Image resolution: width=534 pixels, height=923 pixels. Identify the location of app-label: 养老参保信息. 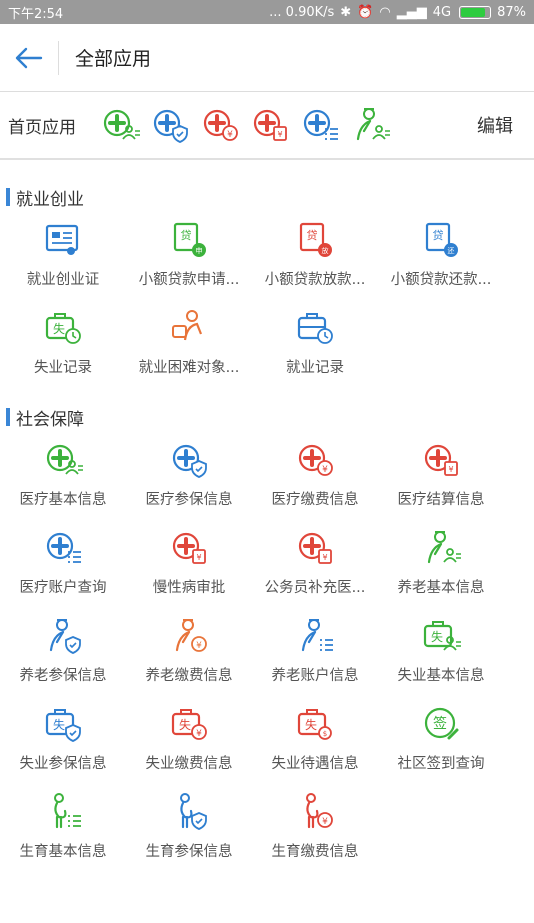
(63, 676).